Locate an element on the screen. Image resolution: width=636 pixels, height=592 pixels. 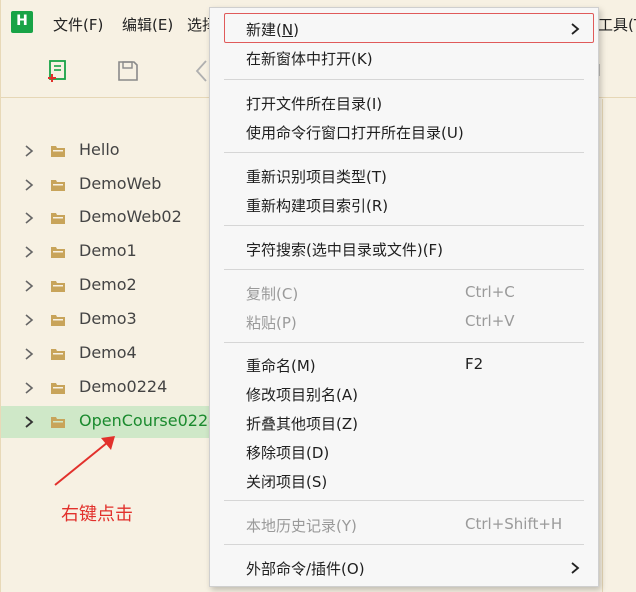
menu-item-label: 关闭项目(S) is located at coordinates (287, 482).